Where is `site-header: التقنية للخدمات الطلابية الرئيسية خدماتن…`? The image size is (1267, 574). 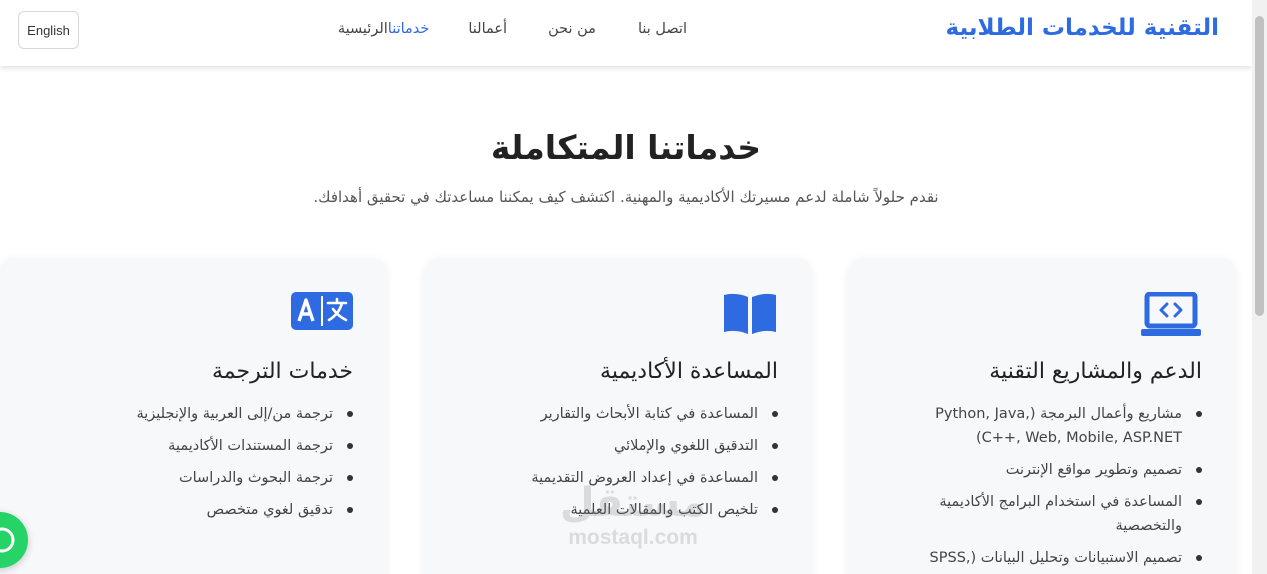 site-header: التقنية للخدمات الطلابية الرئيسية خدماتن… is located at coordinates (626, 33).